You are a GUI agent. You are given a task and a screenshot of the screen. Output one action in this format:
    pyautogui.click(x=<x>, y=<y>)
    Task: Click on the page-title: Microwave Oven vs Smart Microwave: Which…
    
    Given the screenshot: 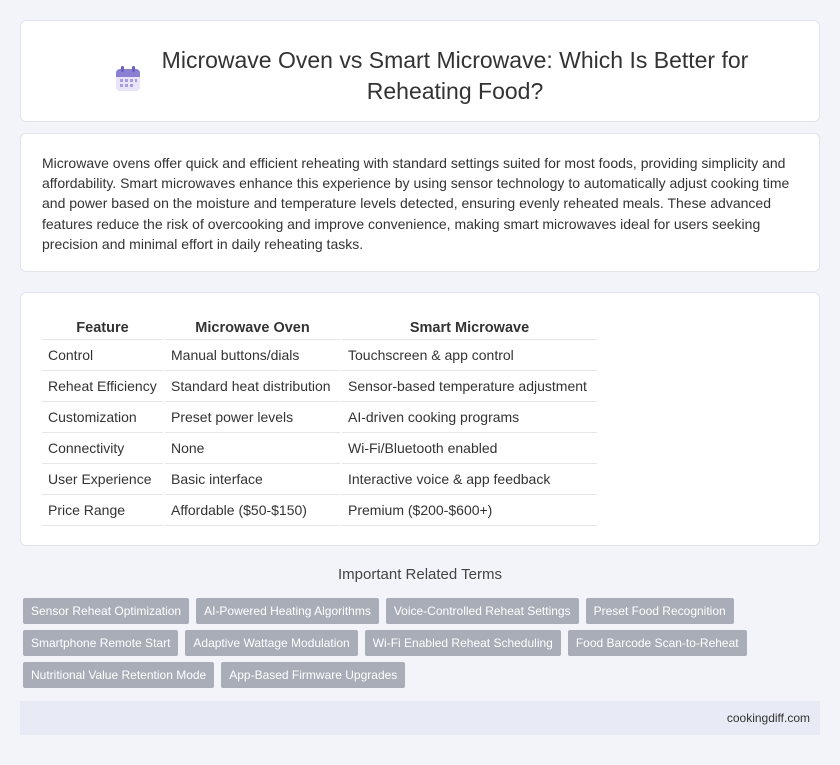 What is the action you would take?
    pyautogui.click(x=455, y=75)
    